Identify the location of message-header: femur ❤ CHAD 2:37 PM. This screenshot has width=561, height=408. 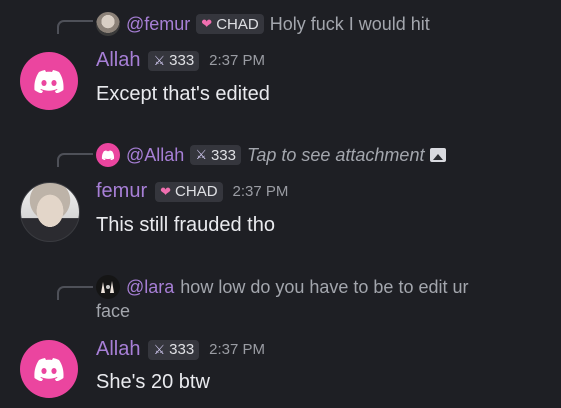
(192, 191).